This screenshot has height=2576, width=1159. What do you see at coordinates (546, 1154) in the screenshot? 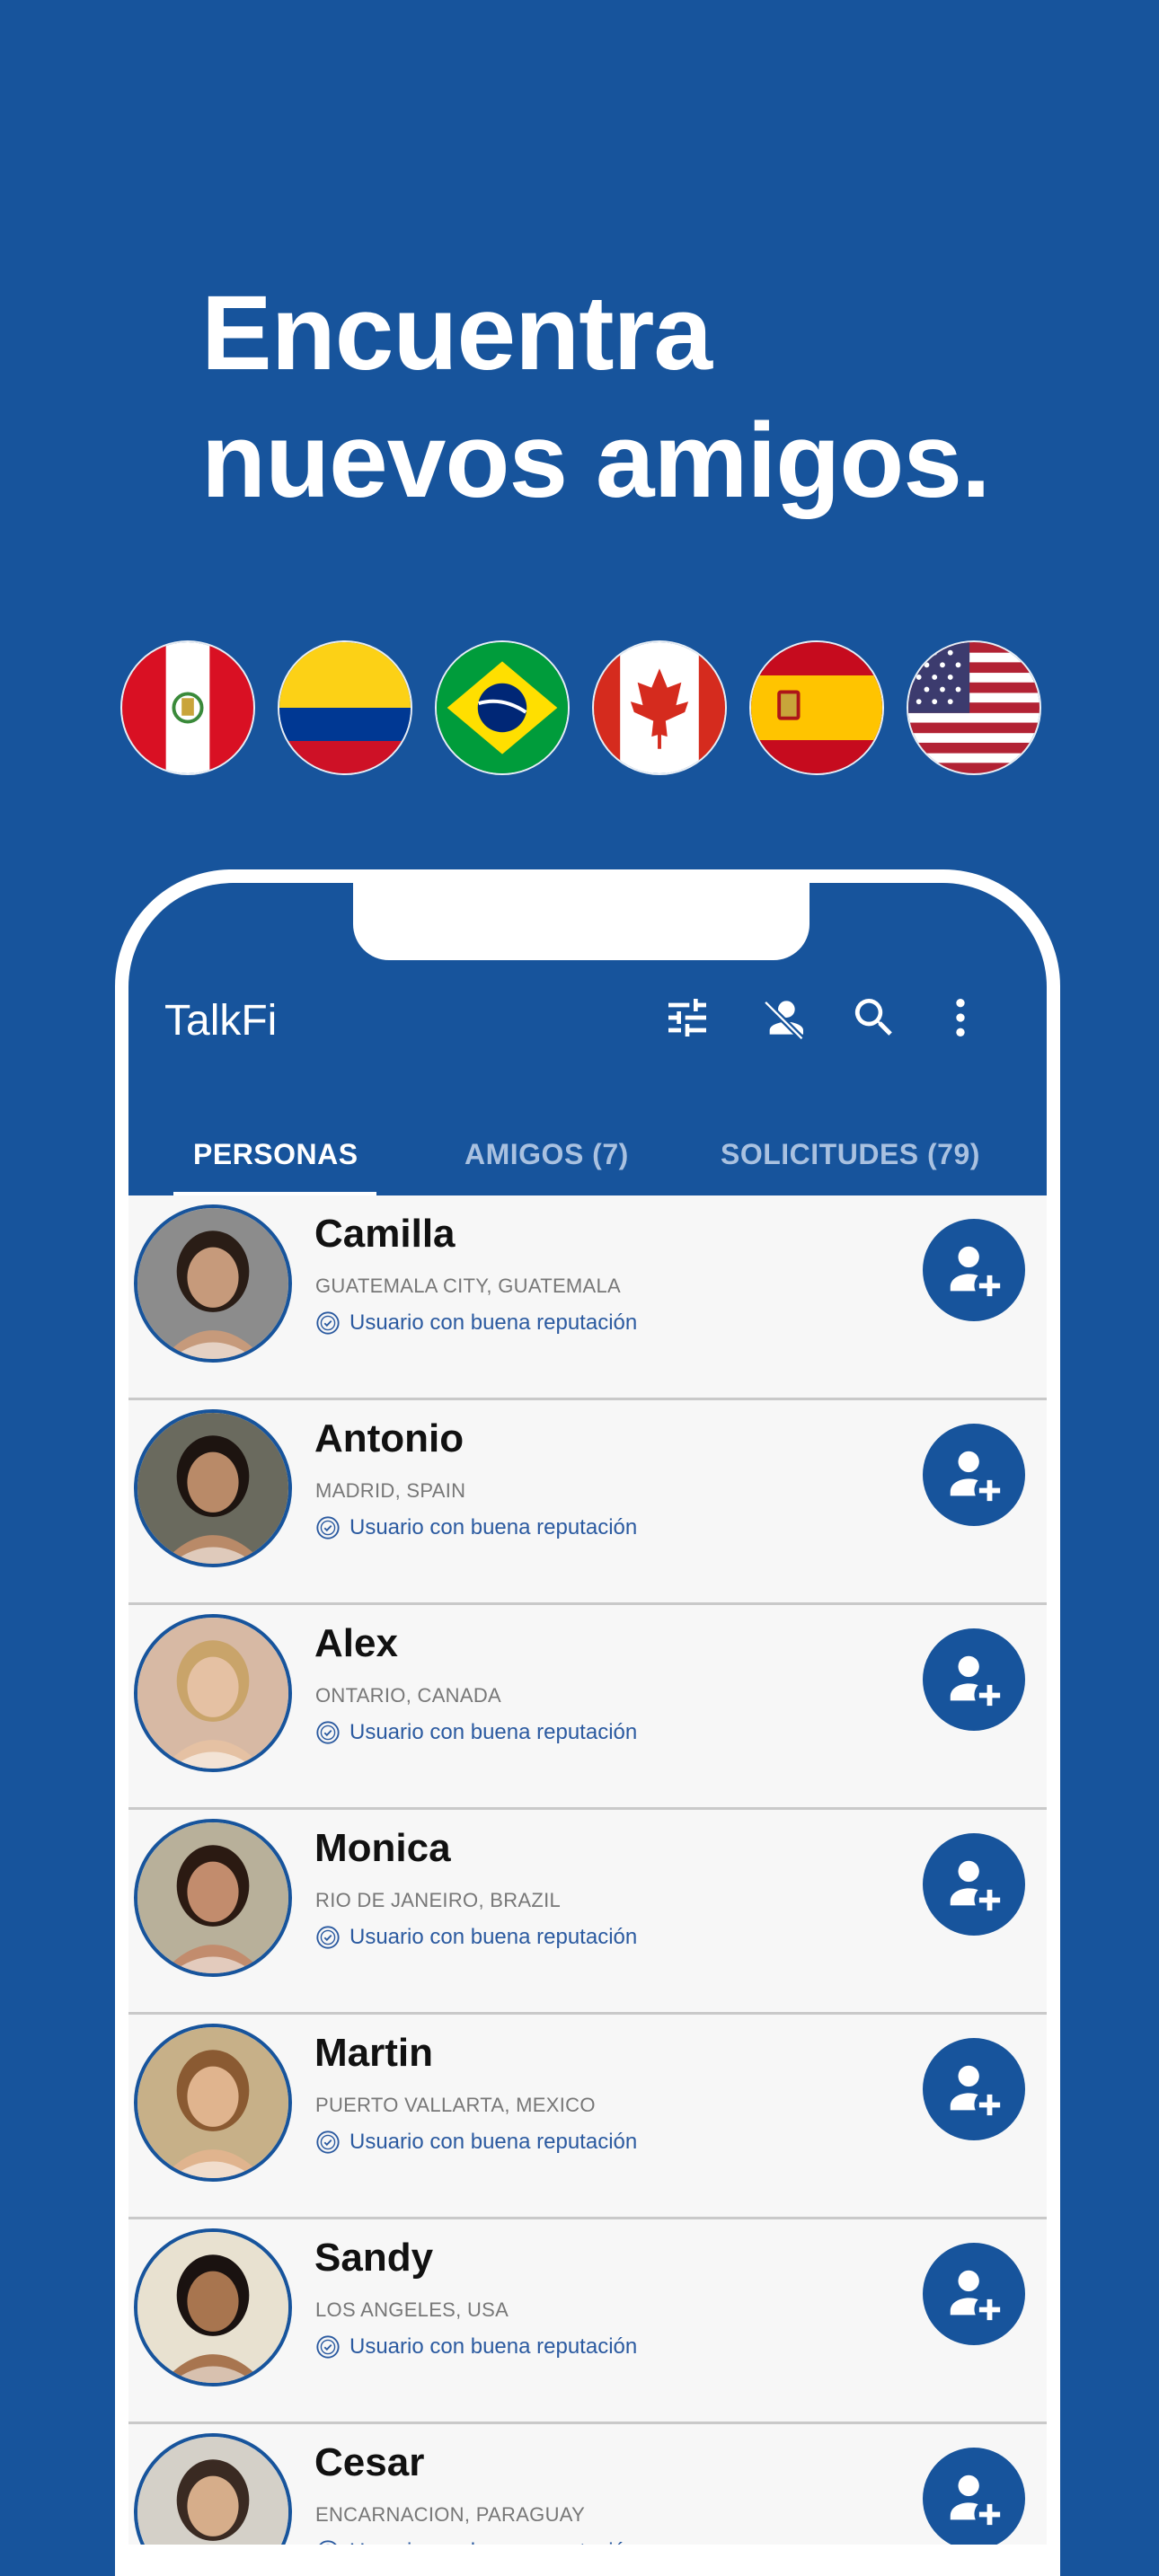
I see `tab-amigos: AMIGOS (7)` at bounding box center [546, 1154].